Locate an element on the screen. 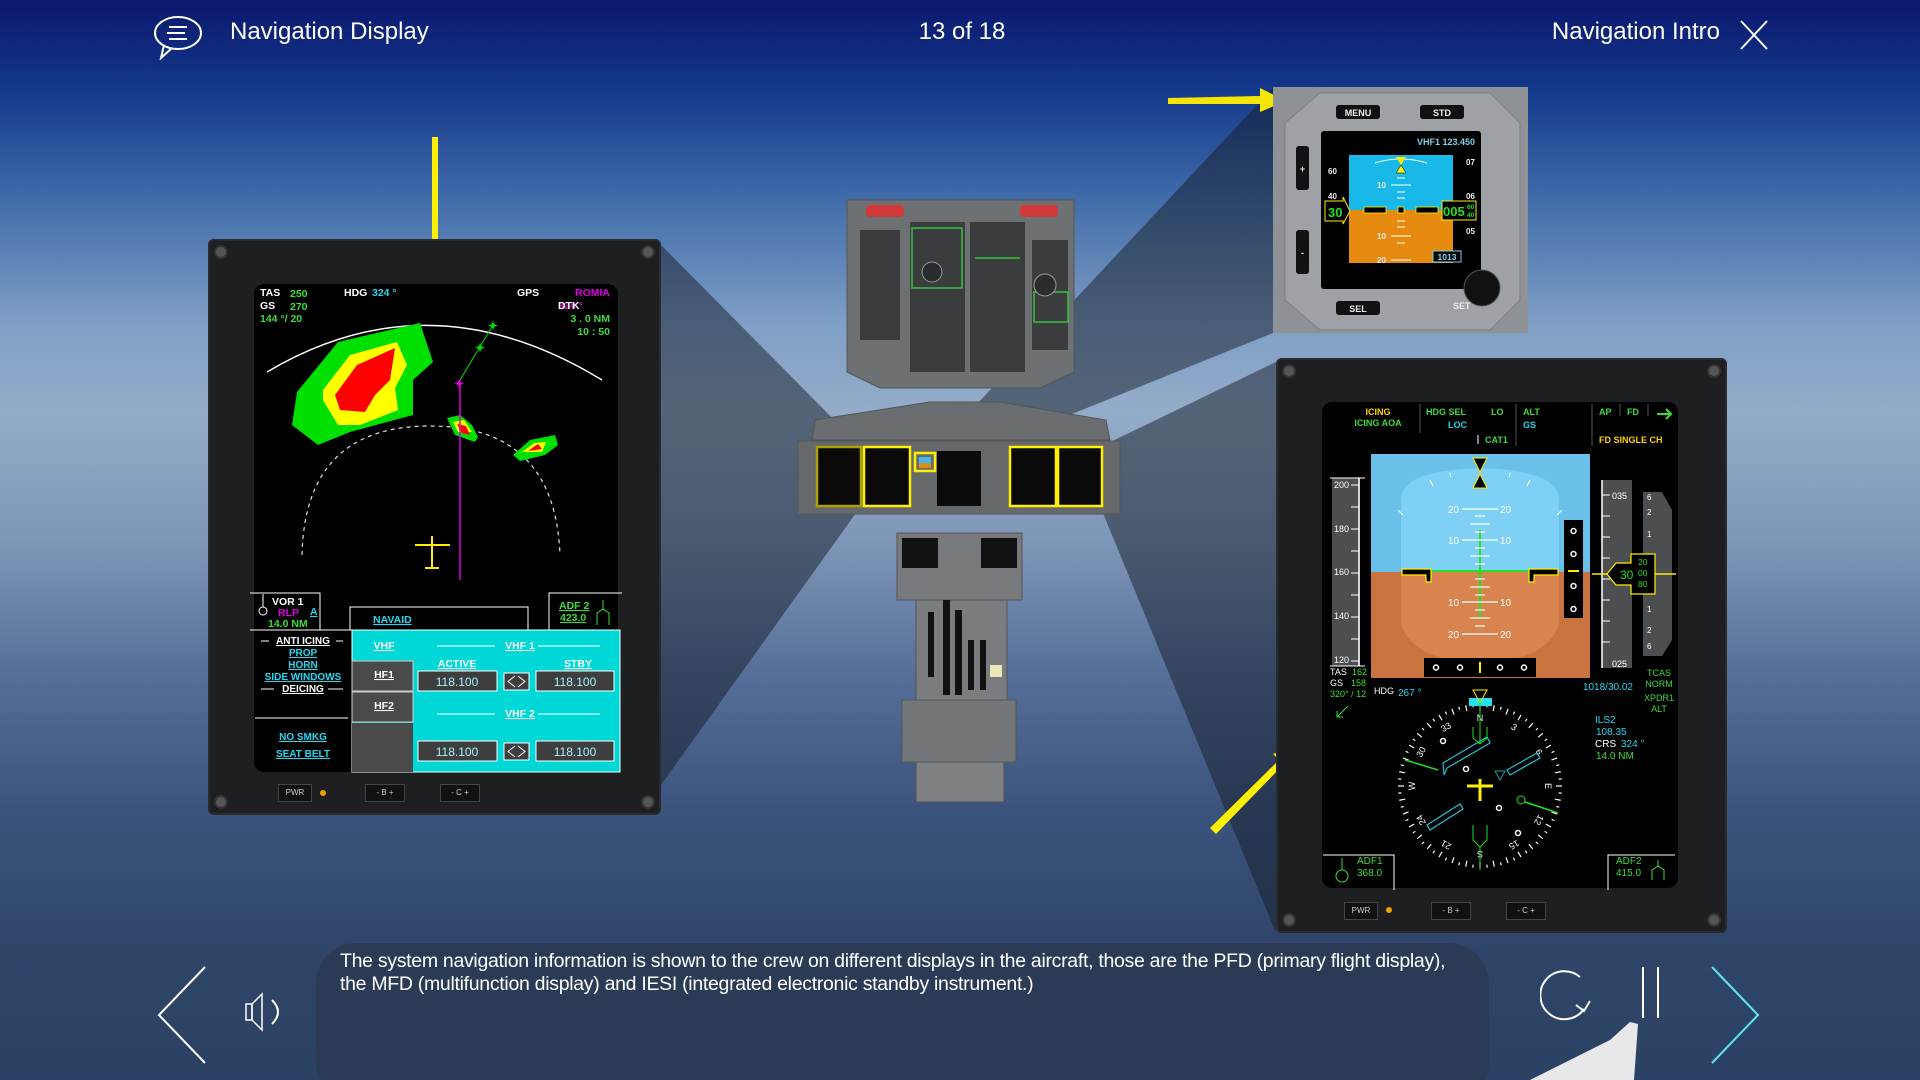  gs-value: 270 is located at coordinates (299, 307).